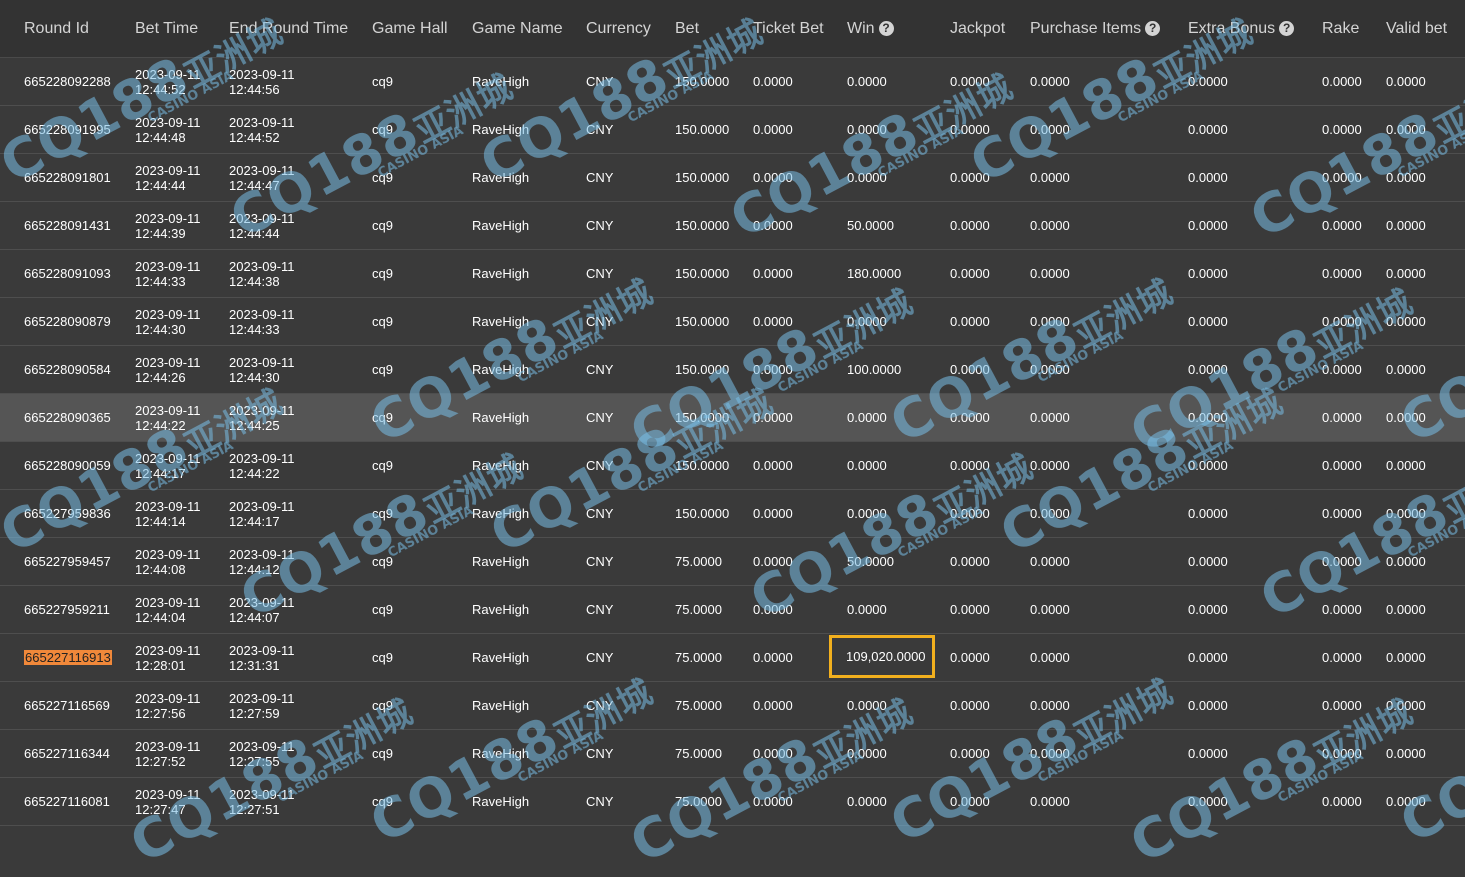 Image resolution: width=1465 pixels, height=877 pixels. Describe the element at coordinates (773, 465) in the screenshot. I see `ticket-bet-value: 0.0000` at that location.